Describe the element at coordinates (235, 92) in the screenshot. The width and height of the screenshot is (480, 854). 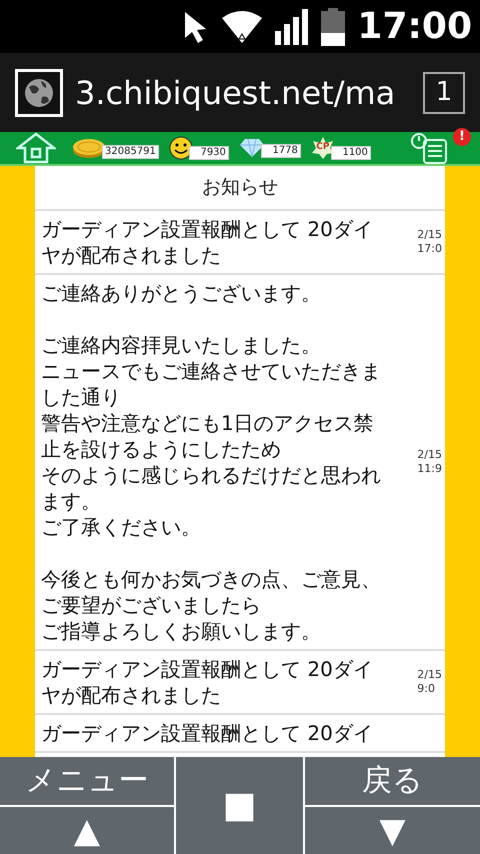
I see `url-text: 3.chibiquest.net/ma` at that location.